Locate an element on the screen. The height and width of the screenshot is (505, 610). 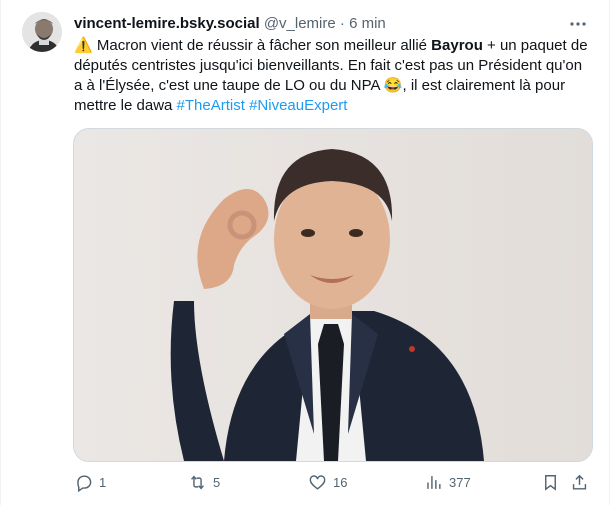
repost-button: 5 is located at coordinates (204, 482).